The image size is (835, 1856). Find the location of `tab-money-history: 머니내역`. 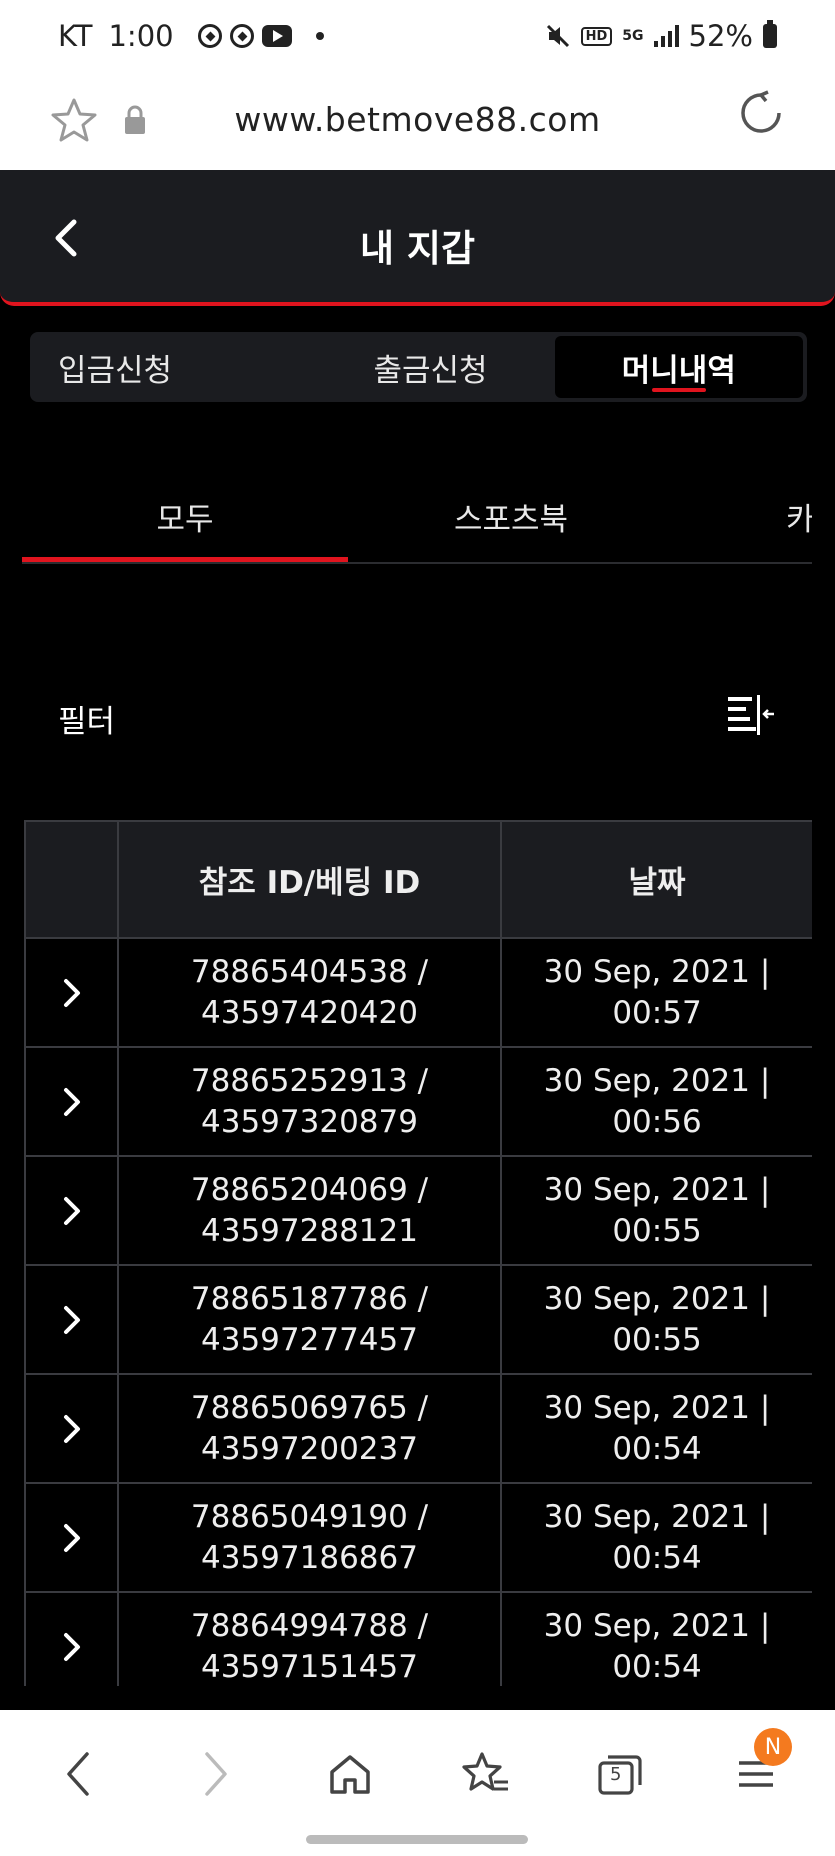

tab-money-history: 머니내역 is located at coordinates (678, 367).